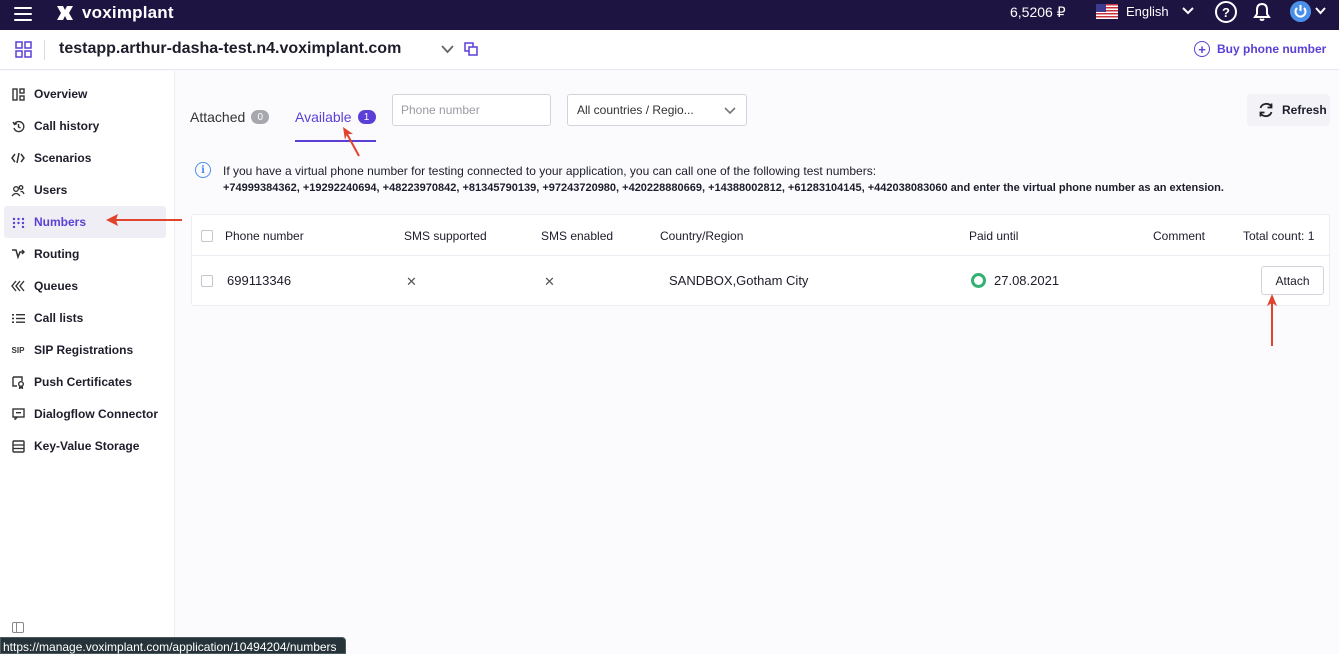  What do you see at coordinates (1107, 11) in the screenshot?
I see `us-flag-icon` at bounding box center [1107, 11].